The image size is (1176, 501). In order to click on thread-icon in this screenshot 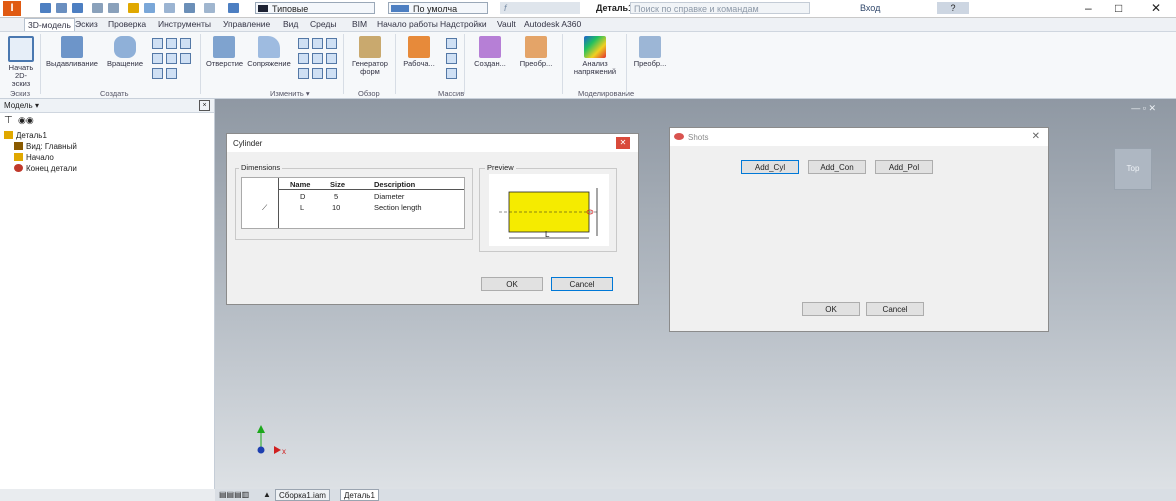, I will do `click(303, 58)`.